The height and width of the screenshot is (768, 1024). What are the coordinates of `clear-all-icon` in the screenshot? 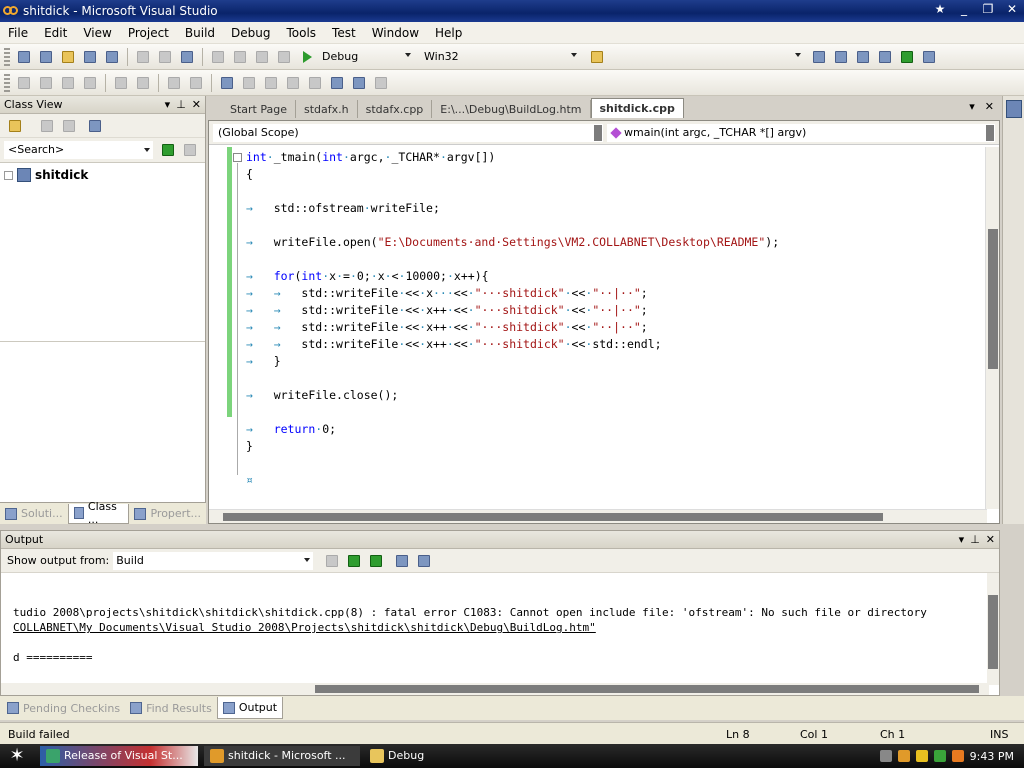 It's located at (402, 561).